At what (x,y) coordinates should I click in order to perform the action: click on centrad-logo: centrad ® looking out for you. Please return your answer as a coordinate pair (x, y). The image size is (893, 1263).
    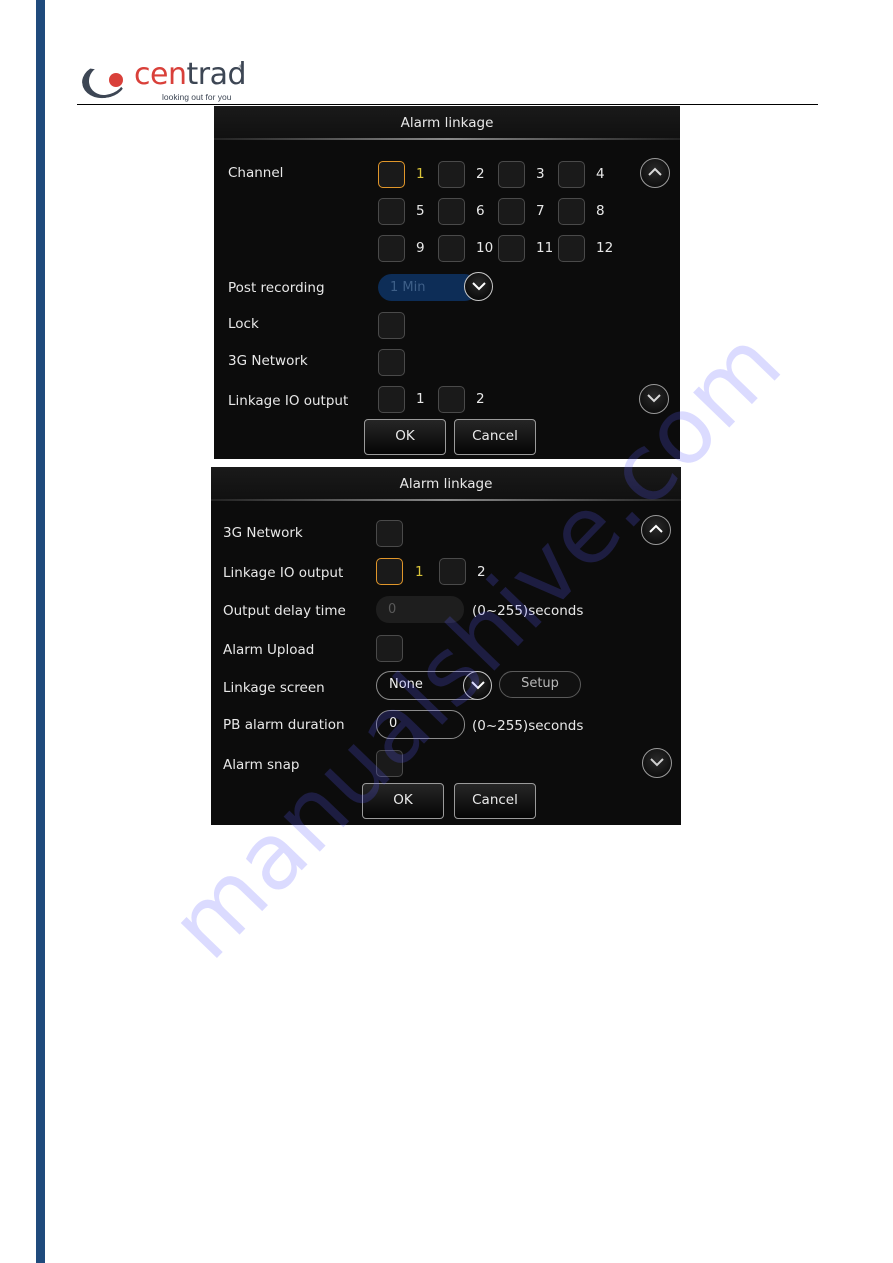
    Looking at the image, I should click on (165, 82).